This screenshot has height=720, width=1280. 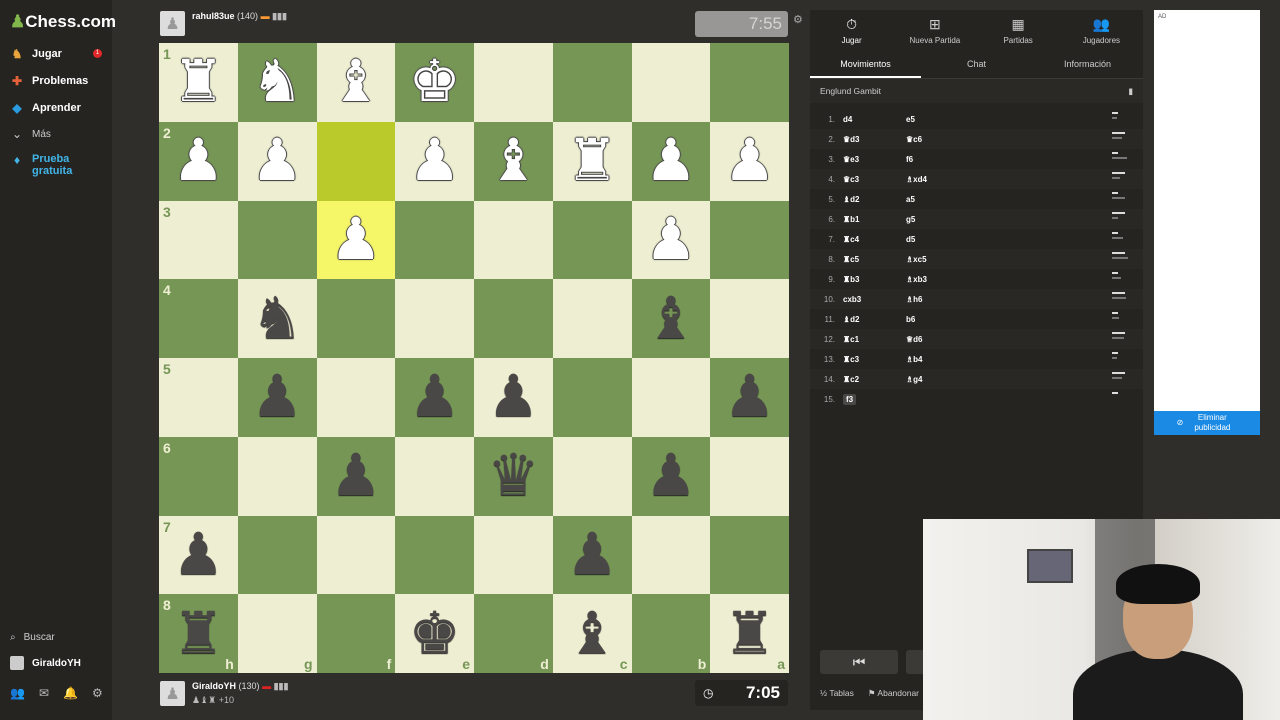 I want to click on white-move: ♛d3, so click(x=874, y=139).